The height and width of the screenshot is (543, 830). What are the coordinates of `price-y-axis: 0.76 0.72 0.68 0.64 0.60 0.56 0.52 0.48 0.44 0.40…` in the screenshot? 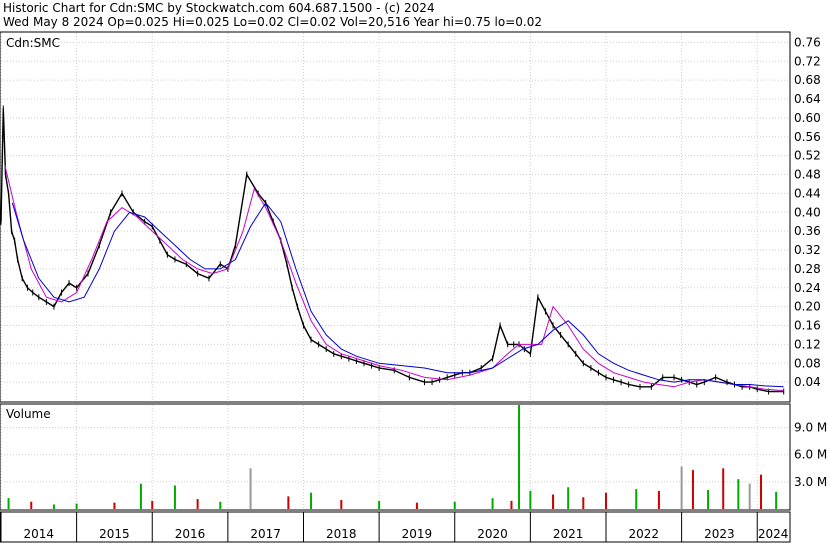 It's located at (807, 212).